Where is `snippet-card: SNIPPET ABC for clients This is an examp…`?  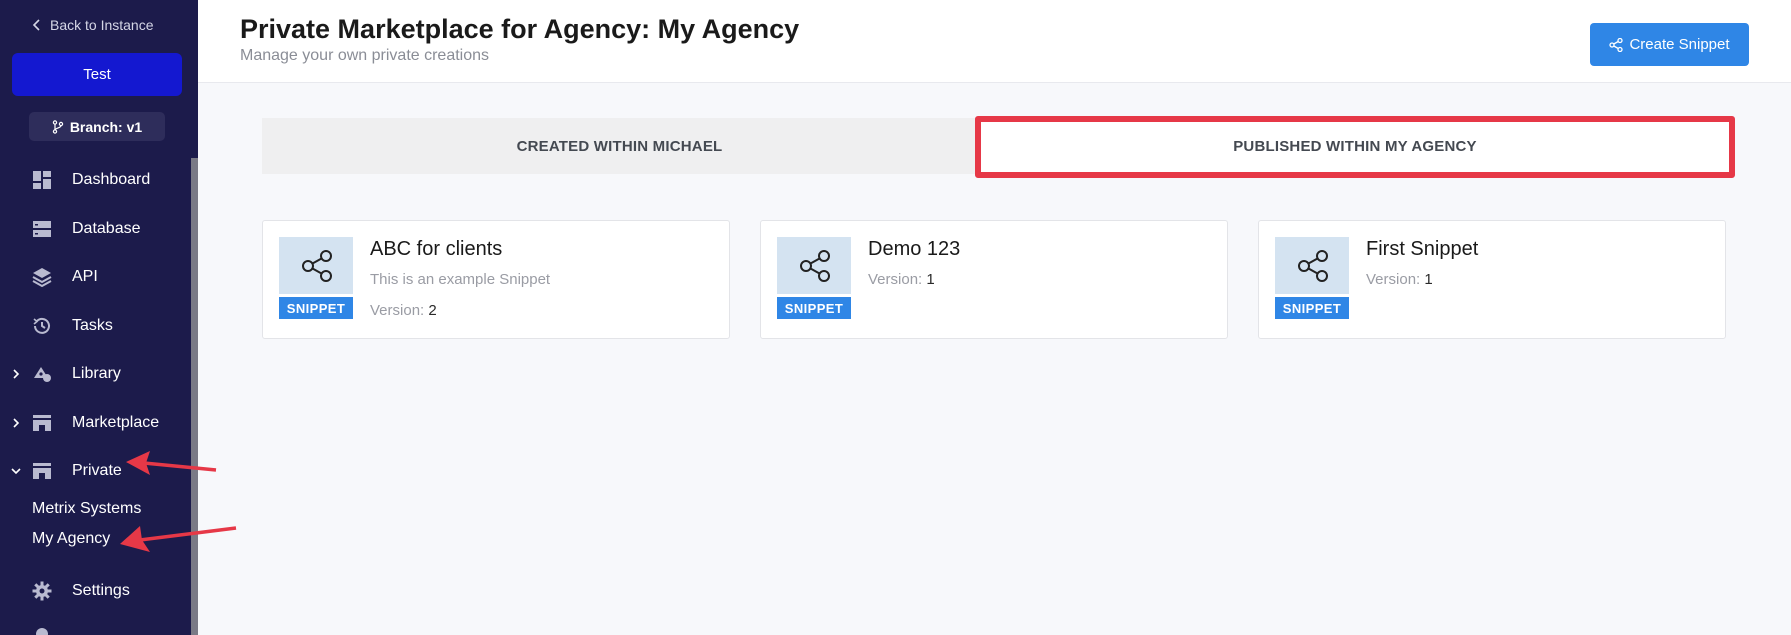 snippet-card: SNIPPET ABC for clients This is an examp… is located at coordinates (496, 279).